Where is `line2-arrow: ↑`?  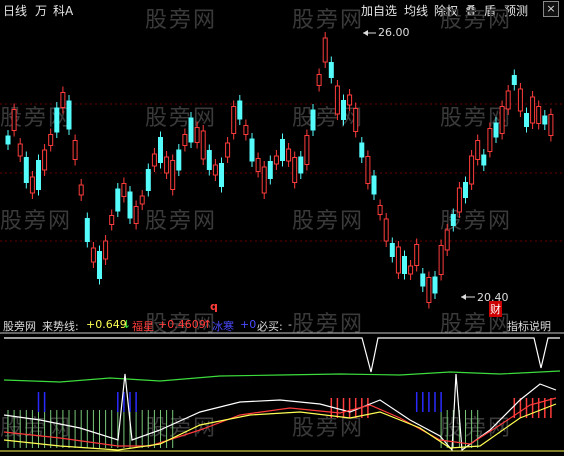 line2-arrow: ↑ is located at coordinates (208, 324).